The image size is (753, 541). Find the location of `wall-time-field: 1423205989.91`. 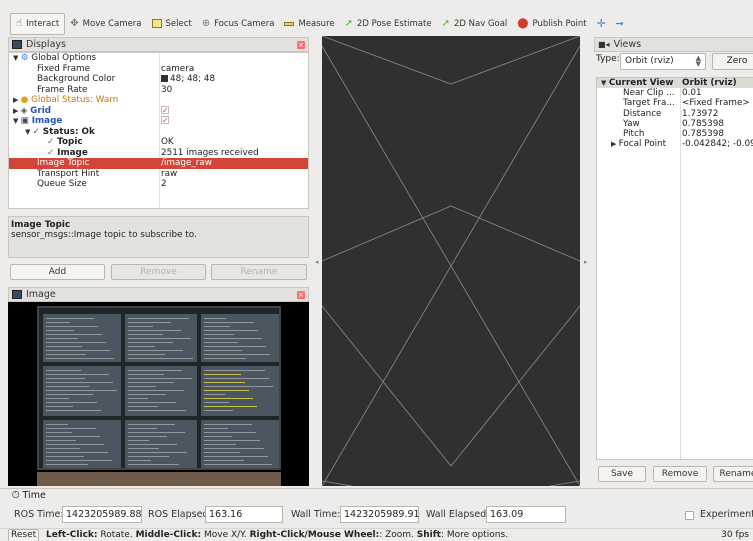

wall-time-field: 1423205989.91 is located at coordinates (380, 514).